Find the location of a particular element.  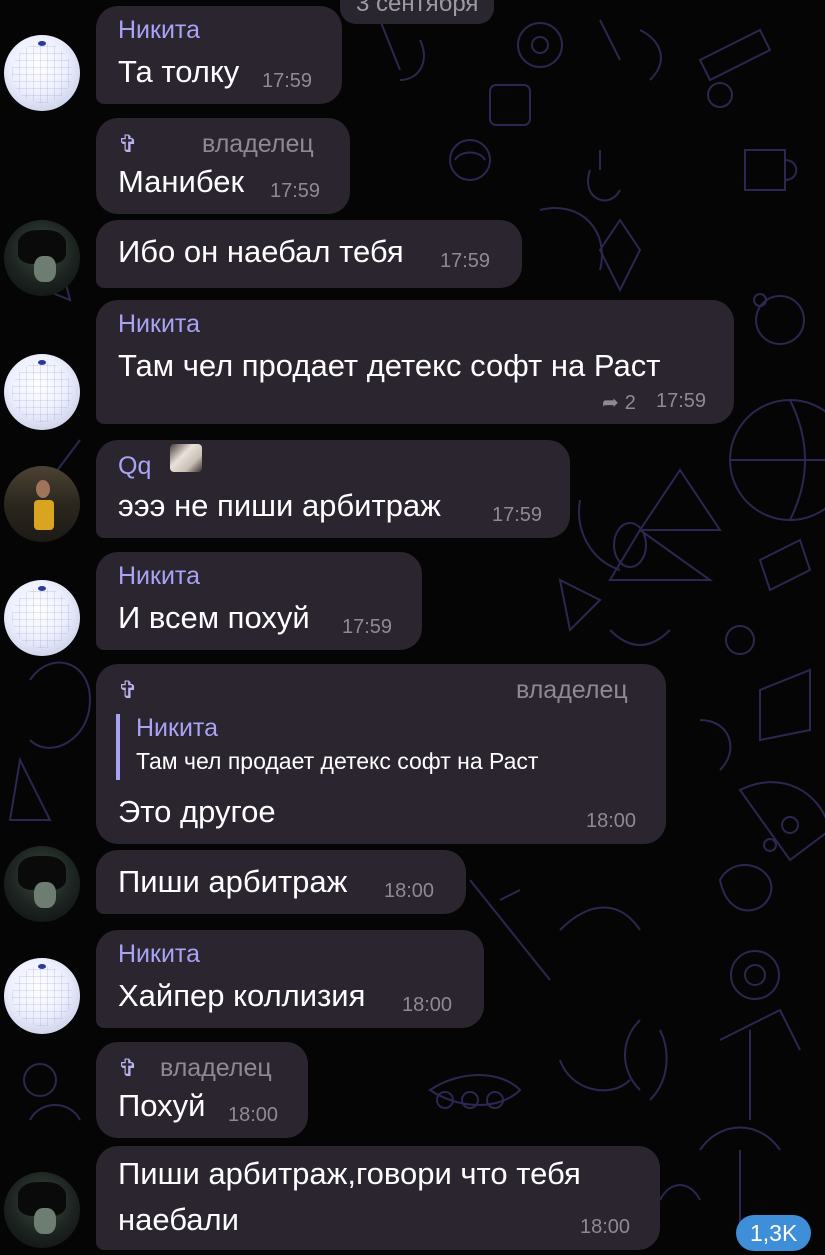

replies-count: 2 is located at coordinates (630, 403).